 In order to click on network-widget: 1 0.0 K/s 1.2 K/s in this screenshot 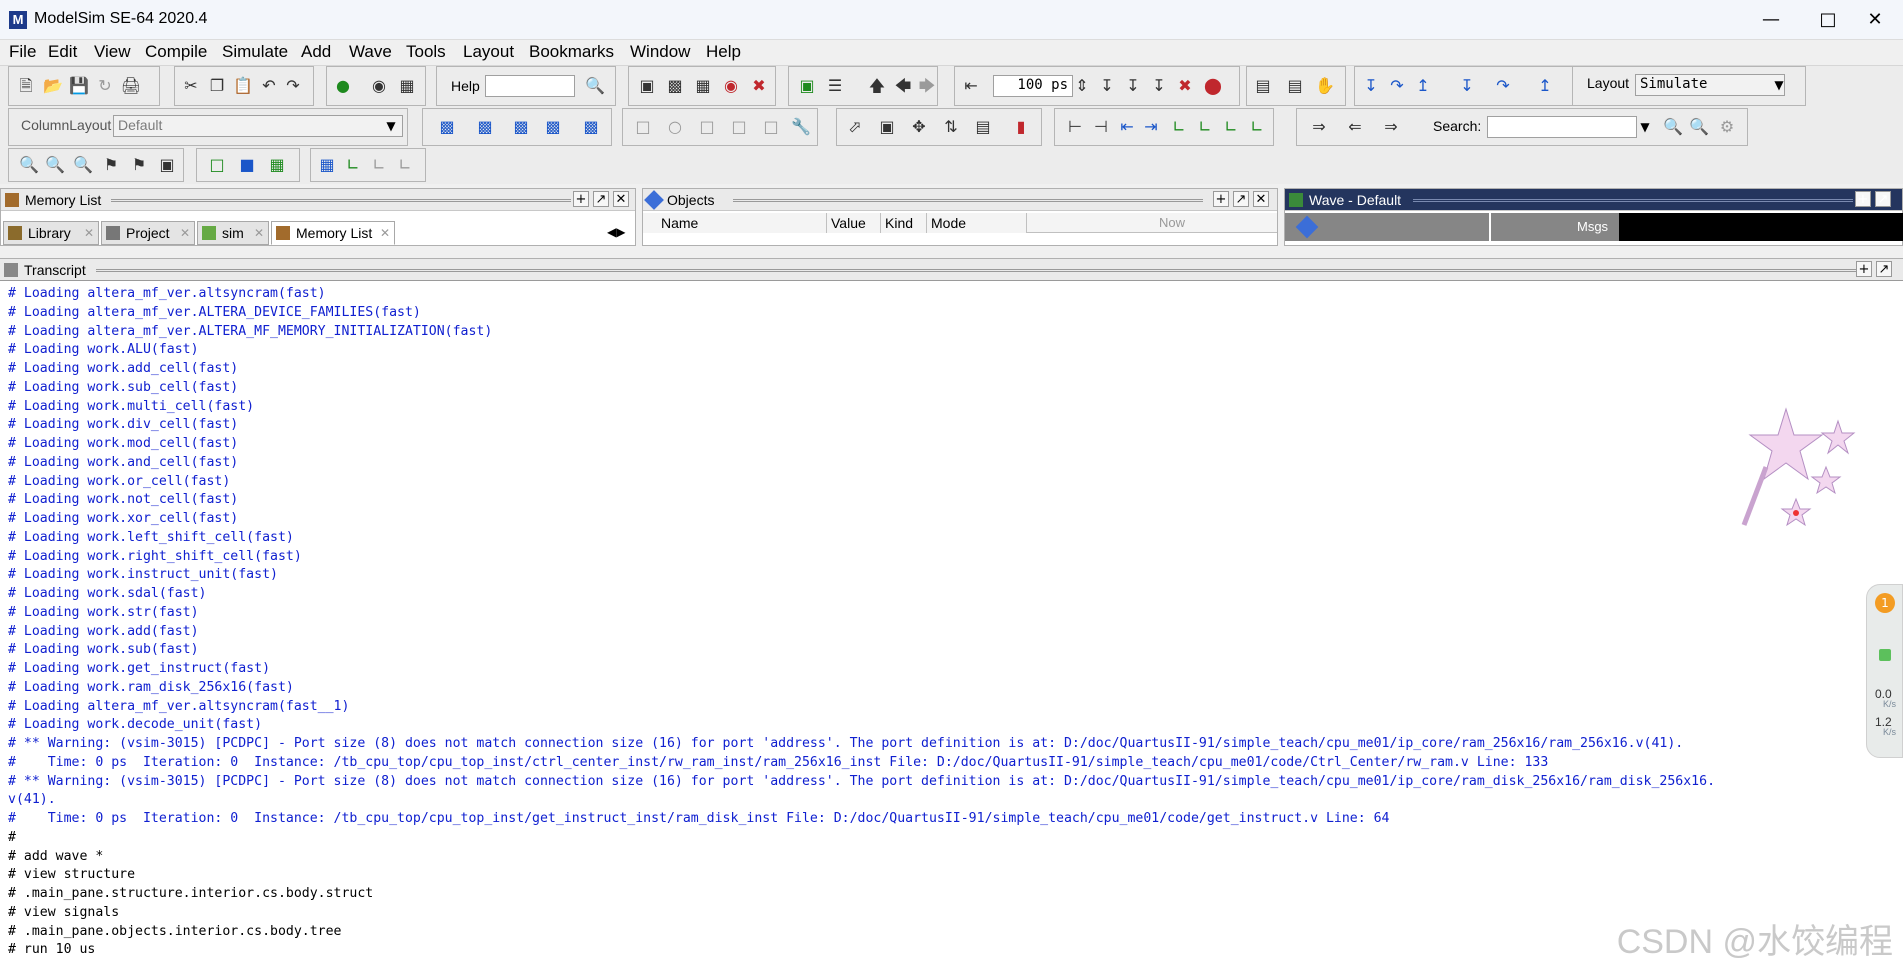, I will do `click(1884, 671)`.